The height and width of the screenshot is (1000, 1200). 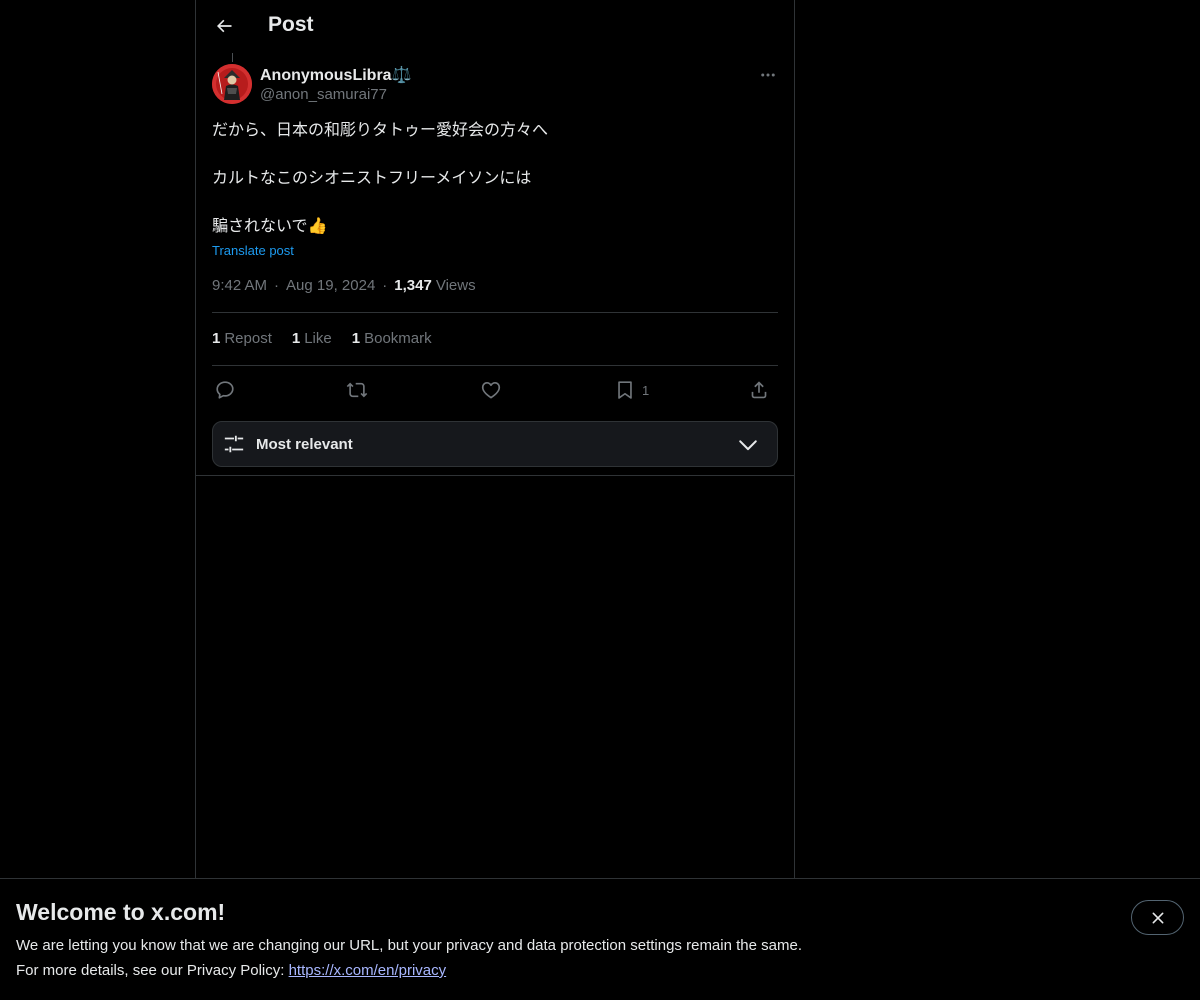 I want to click on like-stat: 1 Like, so click(x=312, y=338).